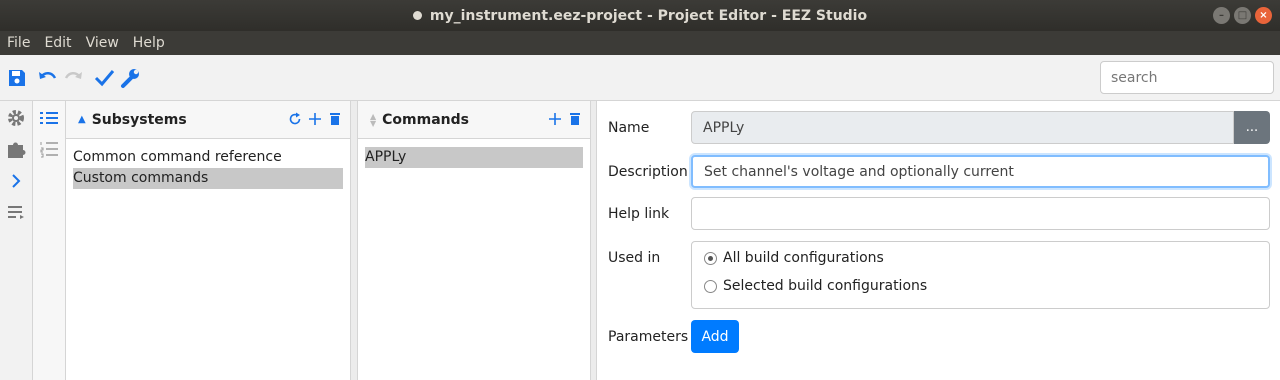 The width and height of the screenshot is (1280, 380). Describe the element at coordinates (208, 120) in the screenshot. I see `subsystems-header: ▲ Subsystems` at that location.